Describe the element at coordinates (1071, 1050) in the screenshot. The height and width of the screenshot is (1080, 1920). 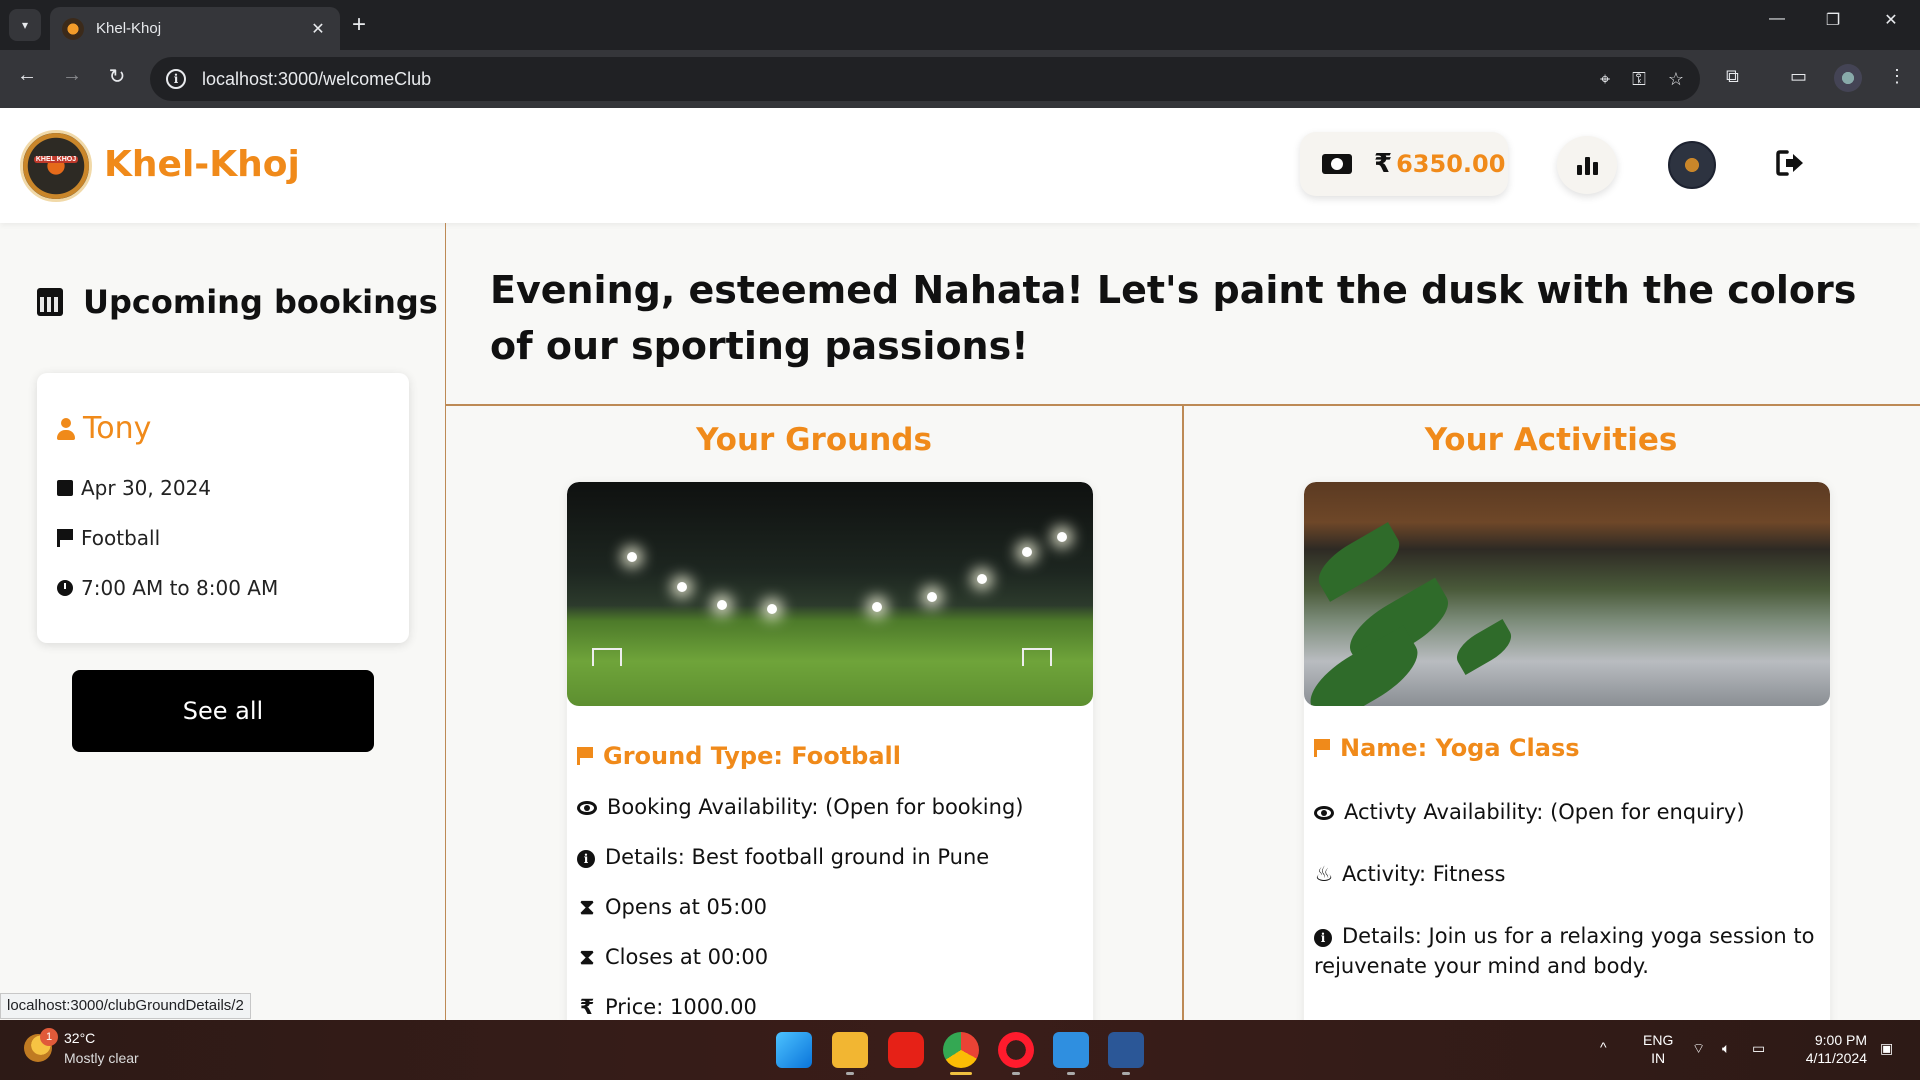
I see `vscode-icon` at that location.